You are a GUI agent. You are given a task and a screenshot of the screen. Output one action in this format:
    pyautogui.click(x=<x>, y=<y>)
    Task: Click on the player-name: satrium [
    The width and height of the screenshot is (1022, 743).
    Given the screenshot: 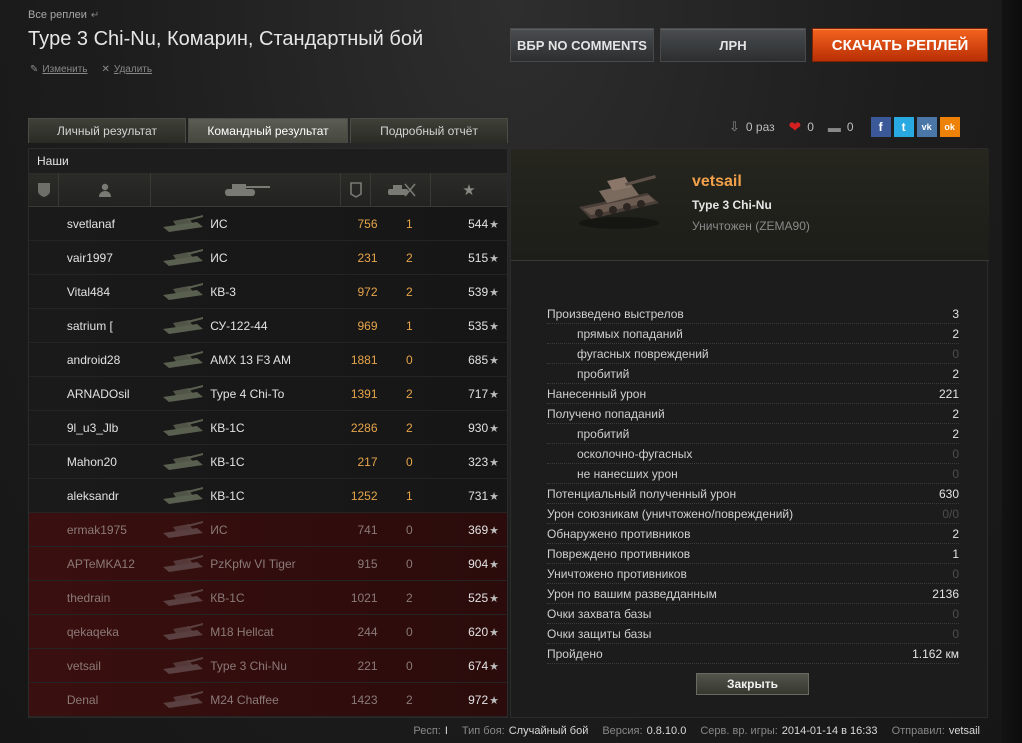 What is the action you would take?
    pyautogui.click(x=108, y=326)
    